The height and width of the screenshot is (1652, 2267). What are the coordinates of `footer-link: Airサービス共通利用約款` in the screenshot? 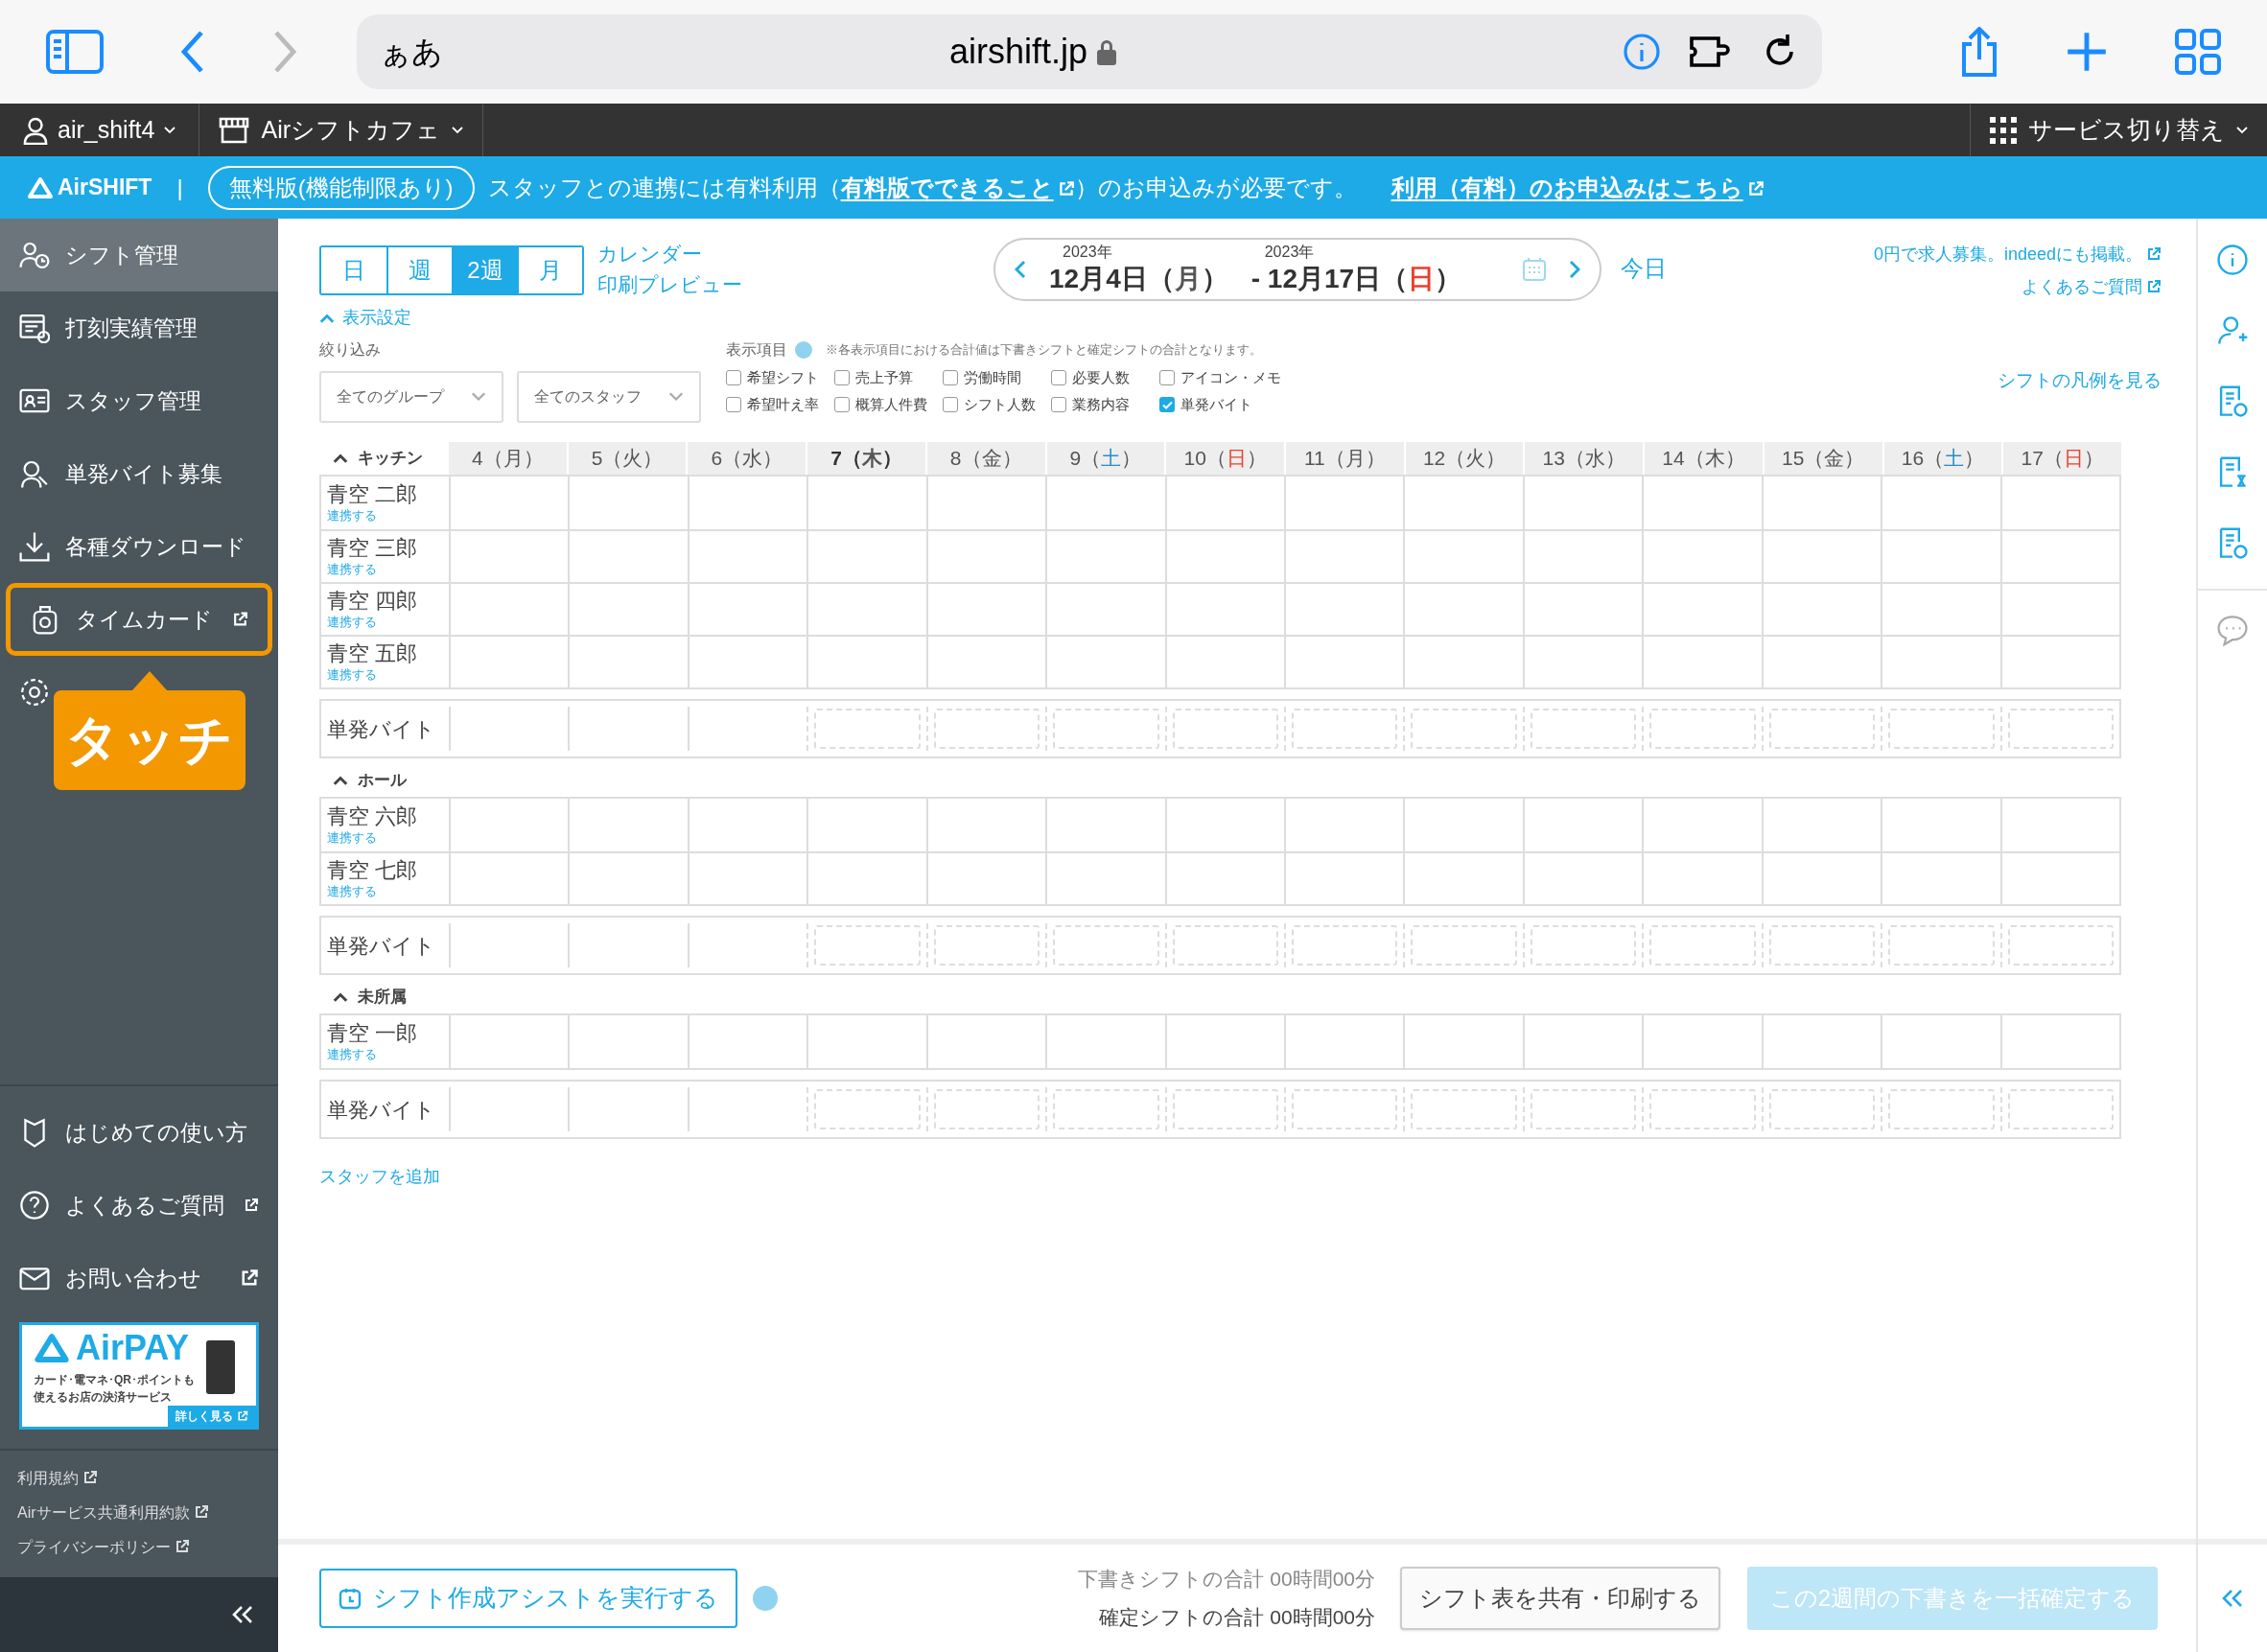 It's located at (113, 1513).